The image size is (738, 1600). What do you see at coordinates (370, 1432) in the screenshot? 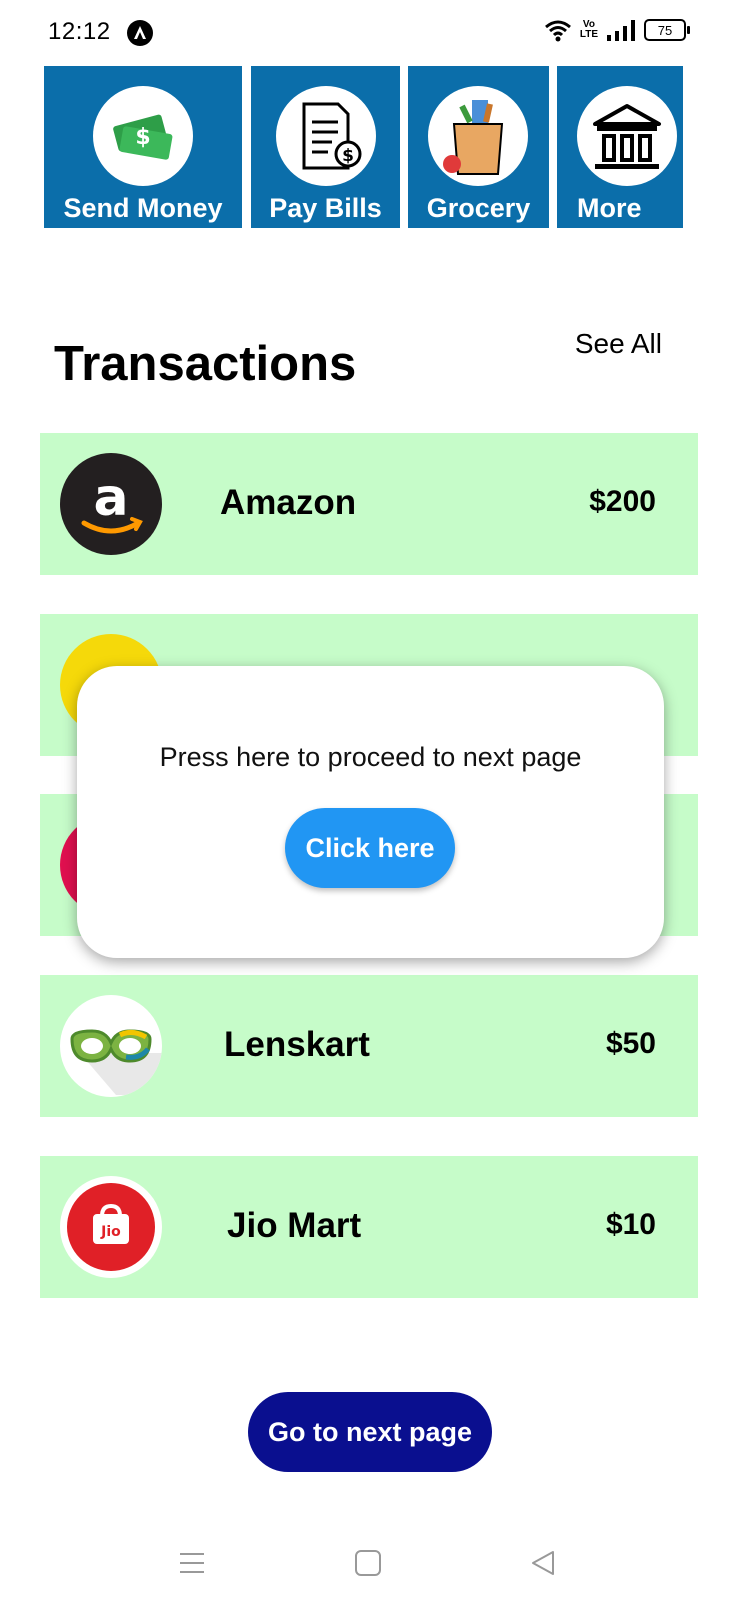
I see `go-to-next-page-button: Go to next page` at bounding box center [370, 1432].